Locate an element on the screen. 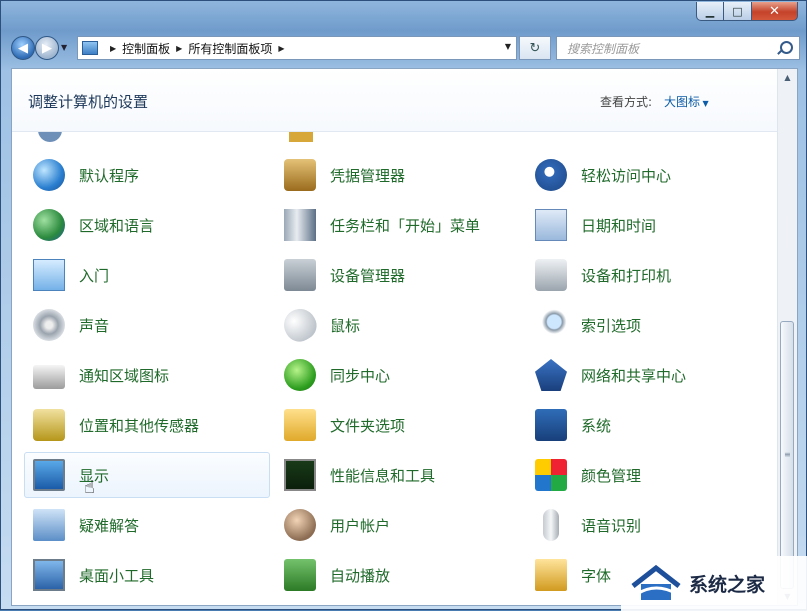  control-panel-icon is located at coordinates (90, 48).